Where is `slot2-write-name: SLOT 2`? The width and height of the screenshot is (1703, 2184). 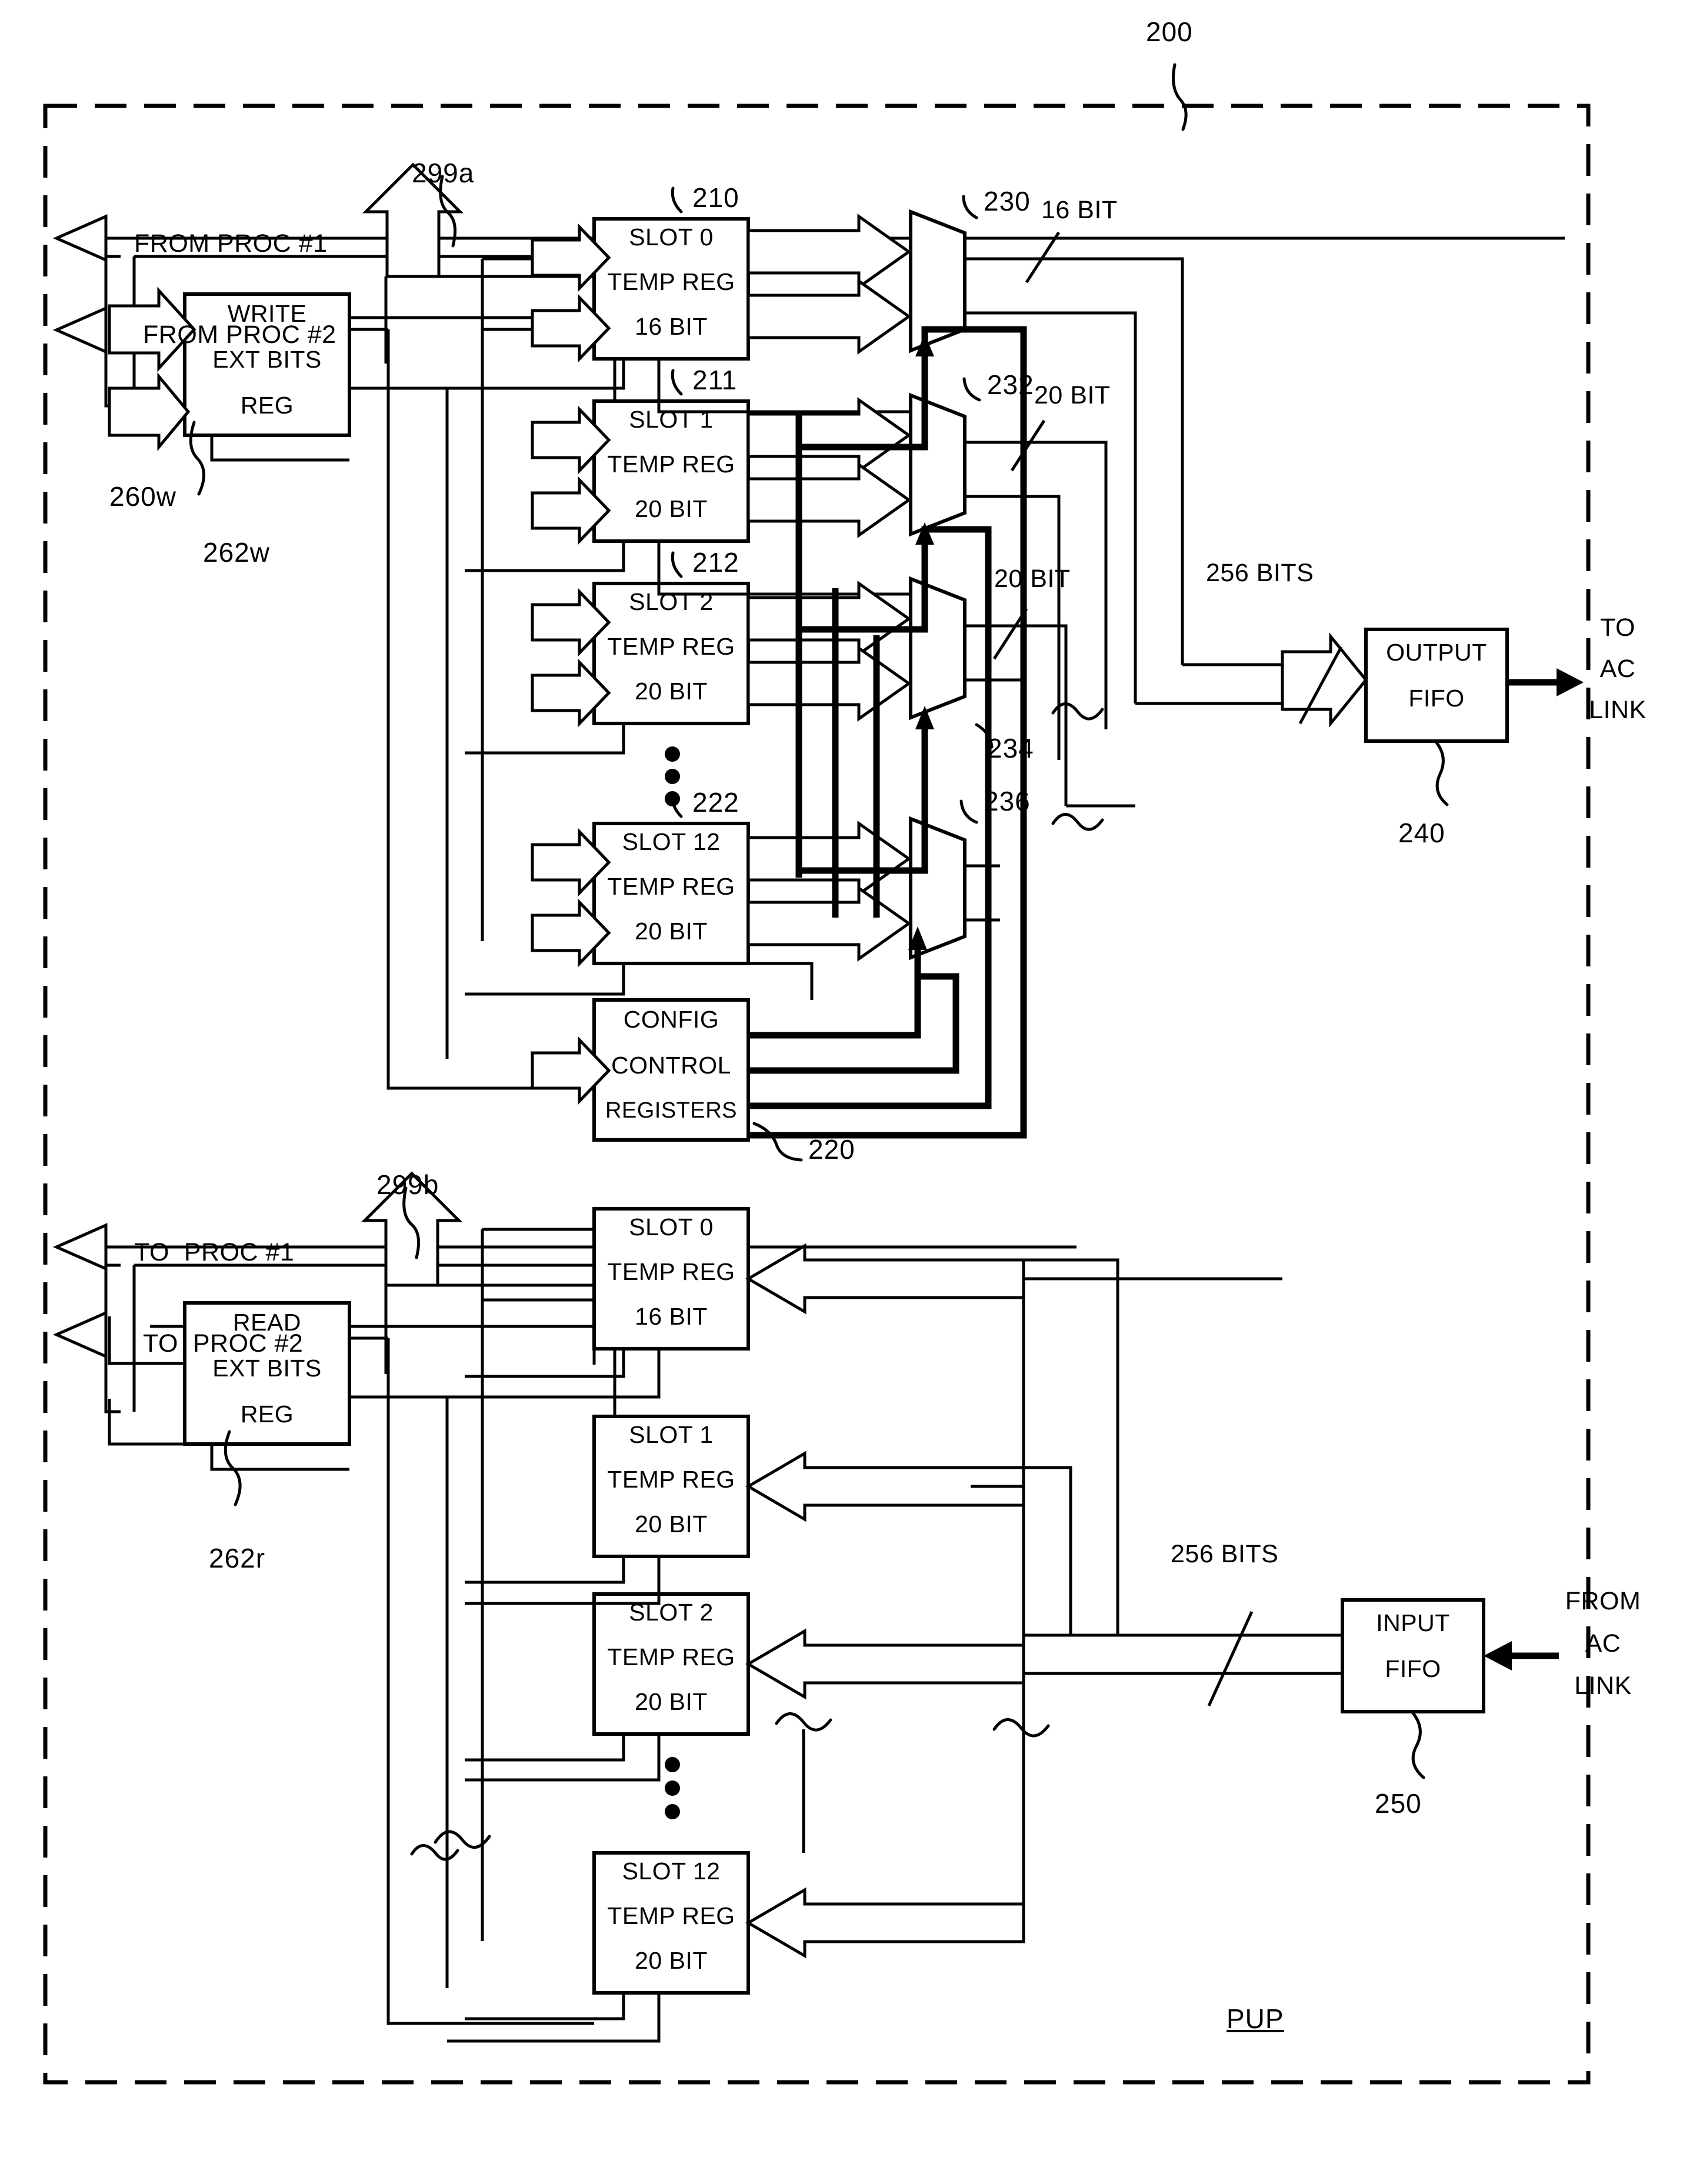
slot2-write-name: SLOT 2 is located at coordinates (671, 601).